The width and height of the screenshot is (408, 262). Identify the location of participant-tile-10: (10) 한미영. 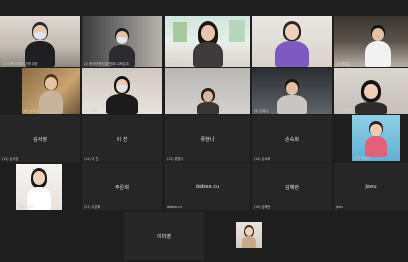
(371, 91).